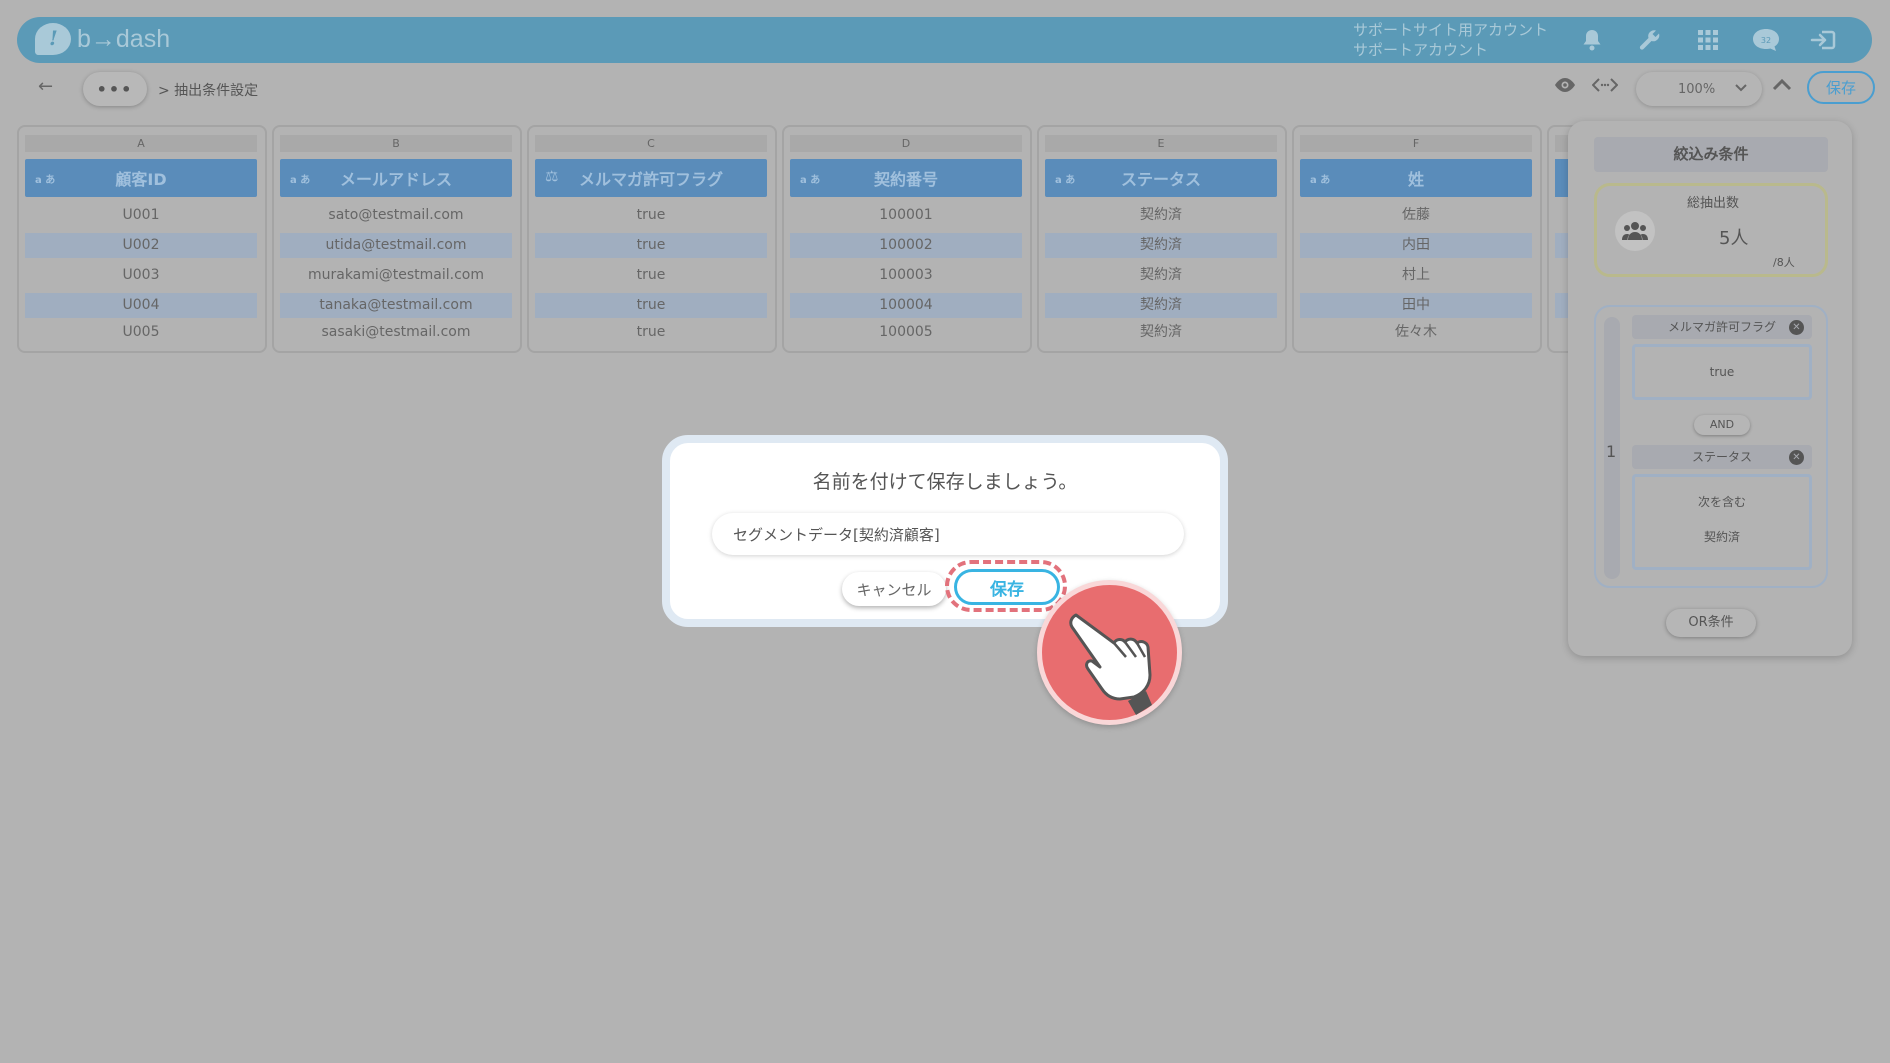  What do you see at coordinates (115, 89) in the screenshot?
I see `more-button: •••` at bounding box center [115, 89].